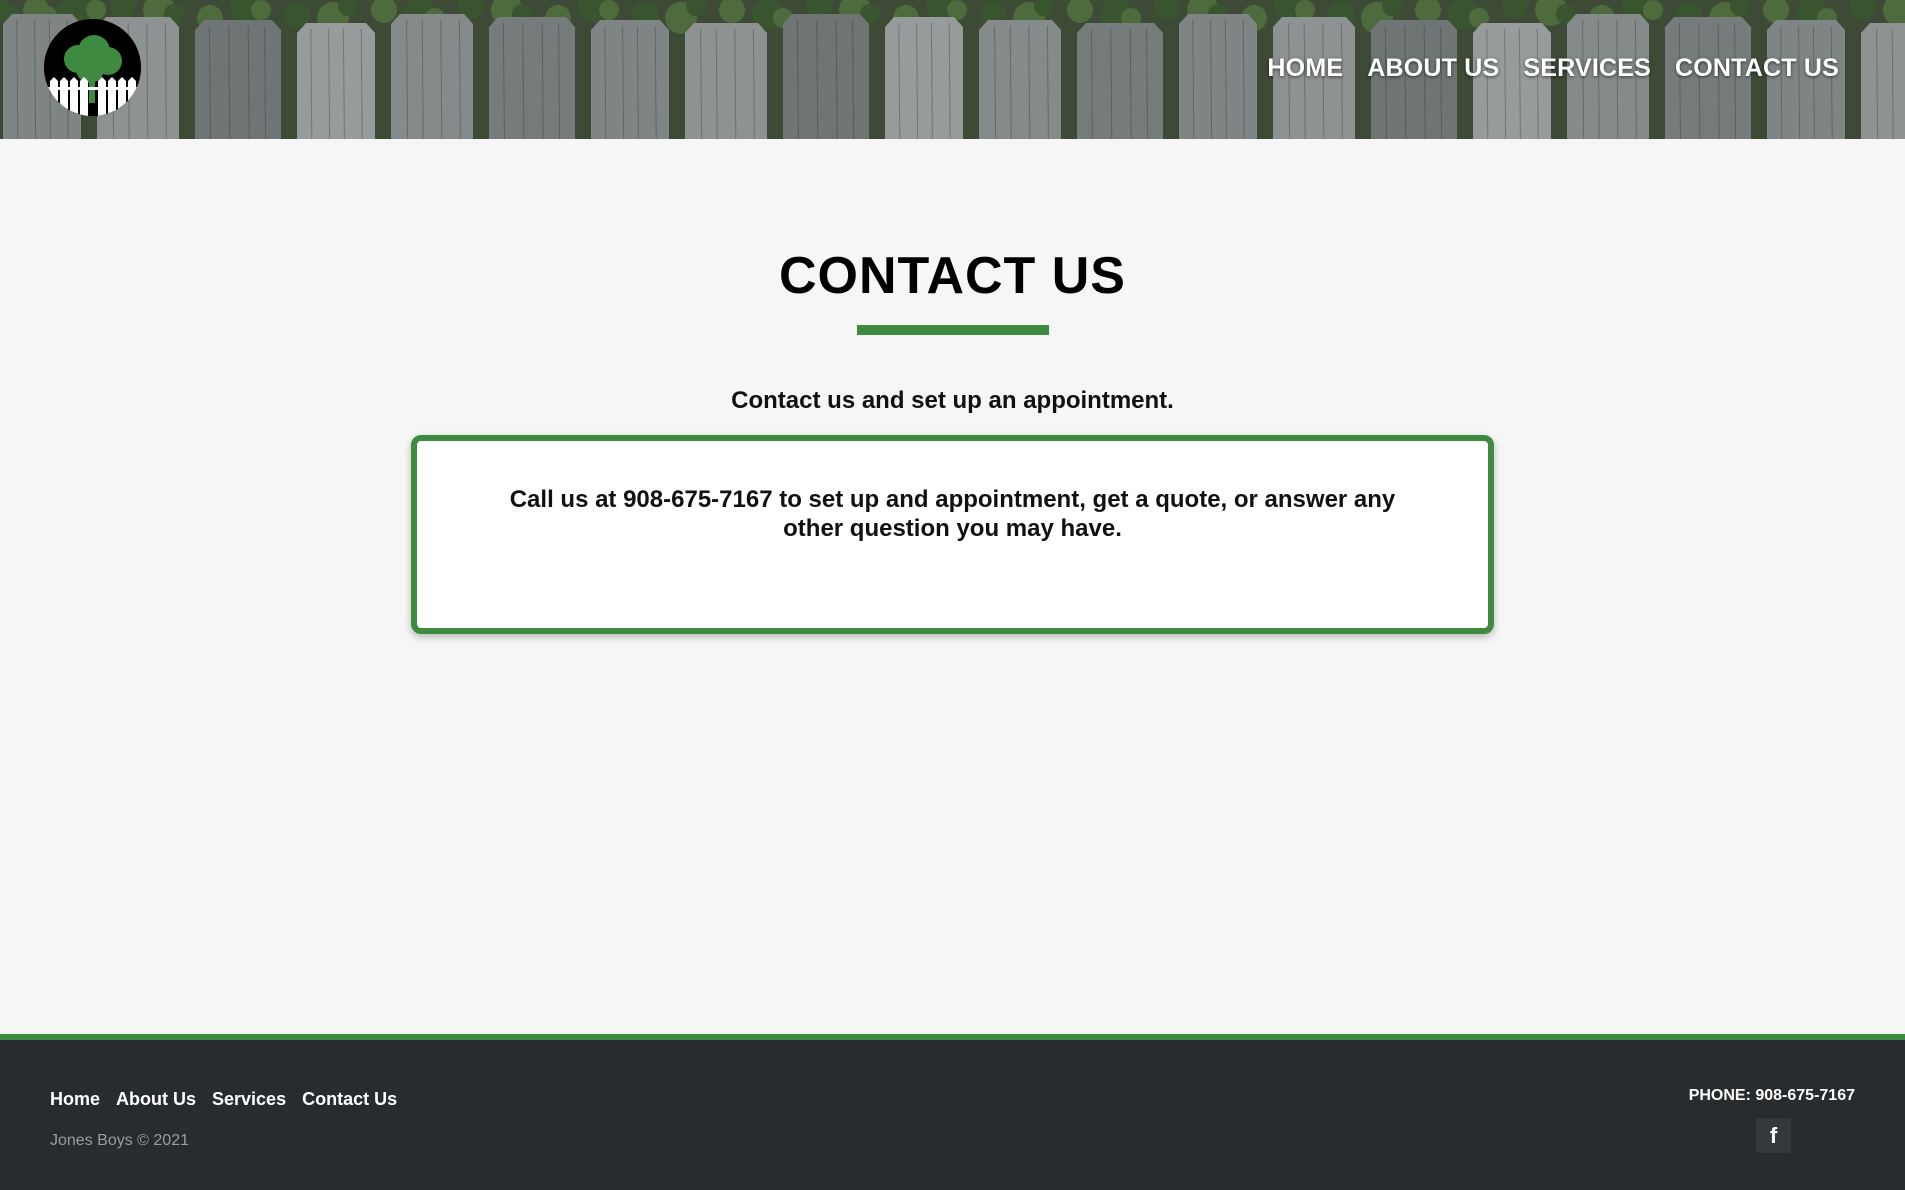 The width and height of the screenshot is (1905, 1190). Describe the element at coordinates (156, 1099) in the screenshot. I see `footer-link-about-us: About Us` at that location.